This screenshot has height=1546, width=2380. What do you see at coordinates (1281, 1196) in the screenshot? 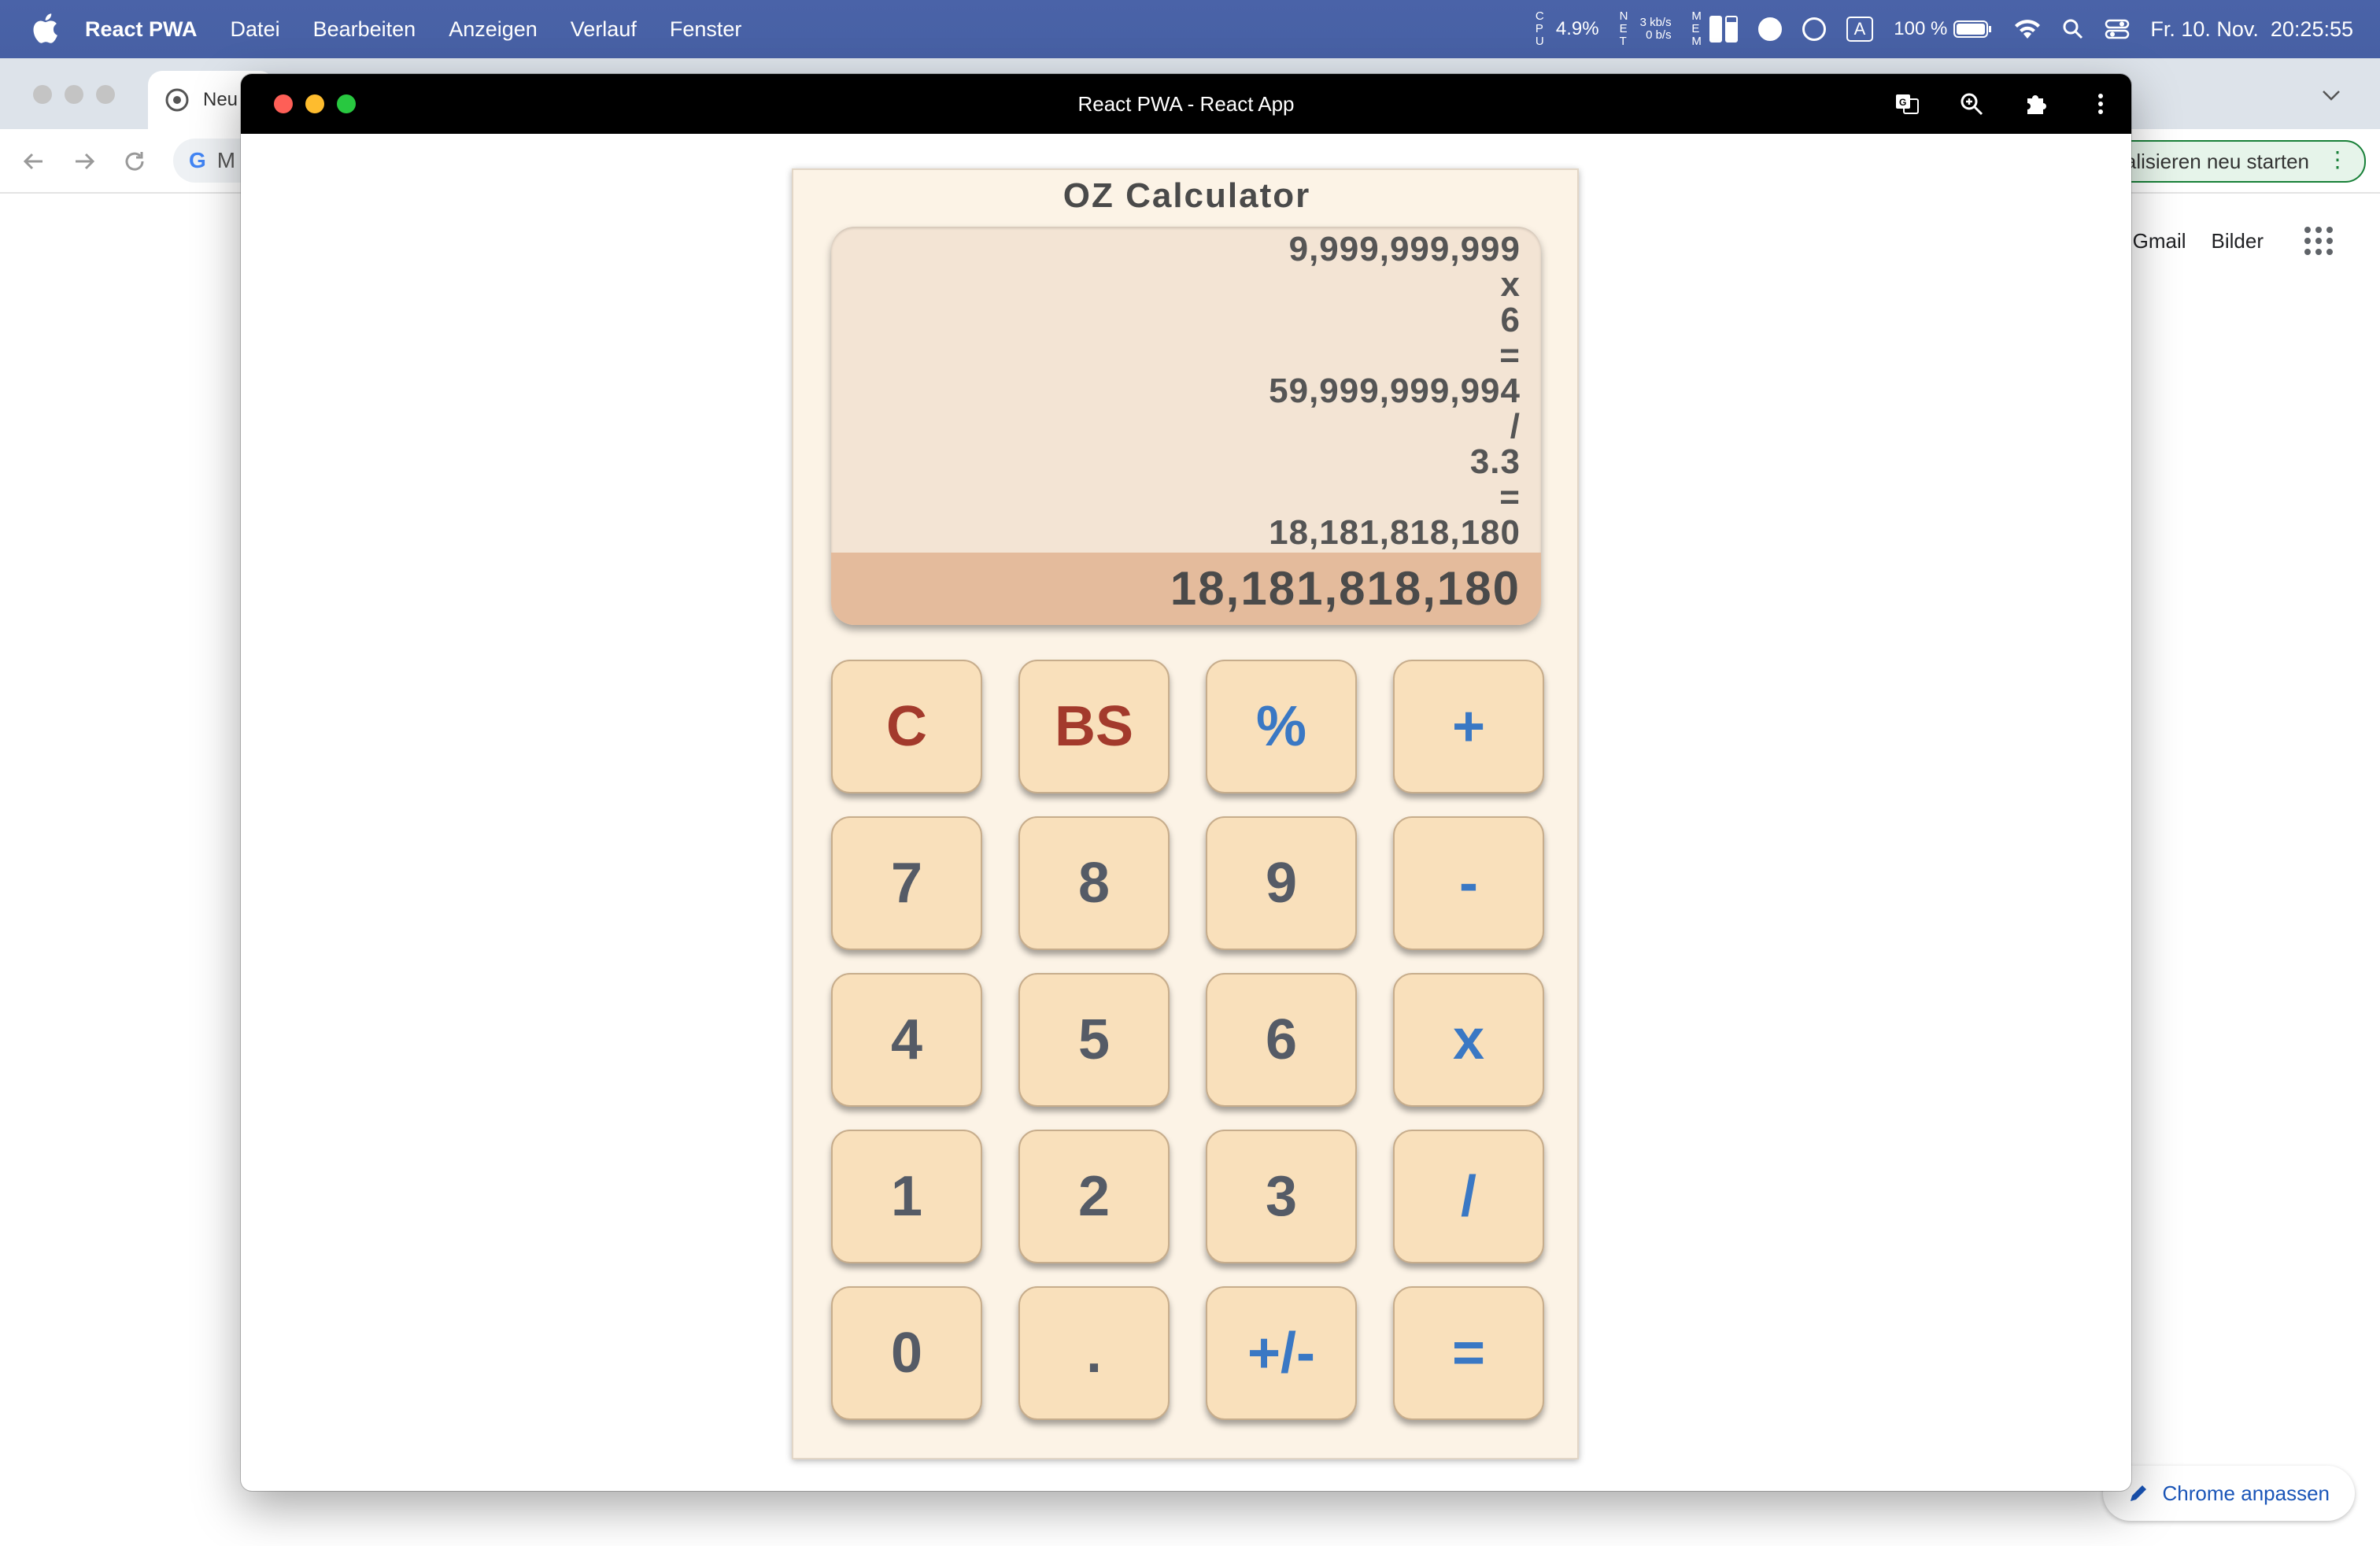
I see `digit-3-button: 3` at bounding box center [1281, 1196].